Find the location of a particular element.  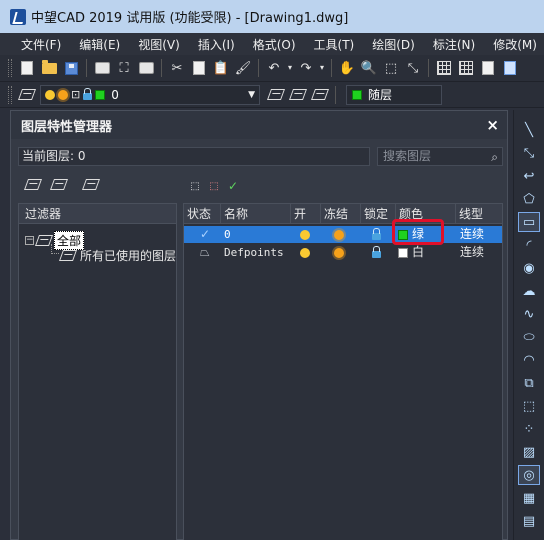

set-current-button: ✓ is located at coordinates (233, 186).